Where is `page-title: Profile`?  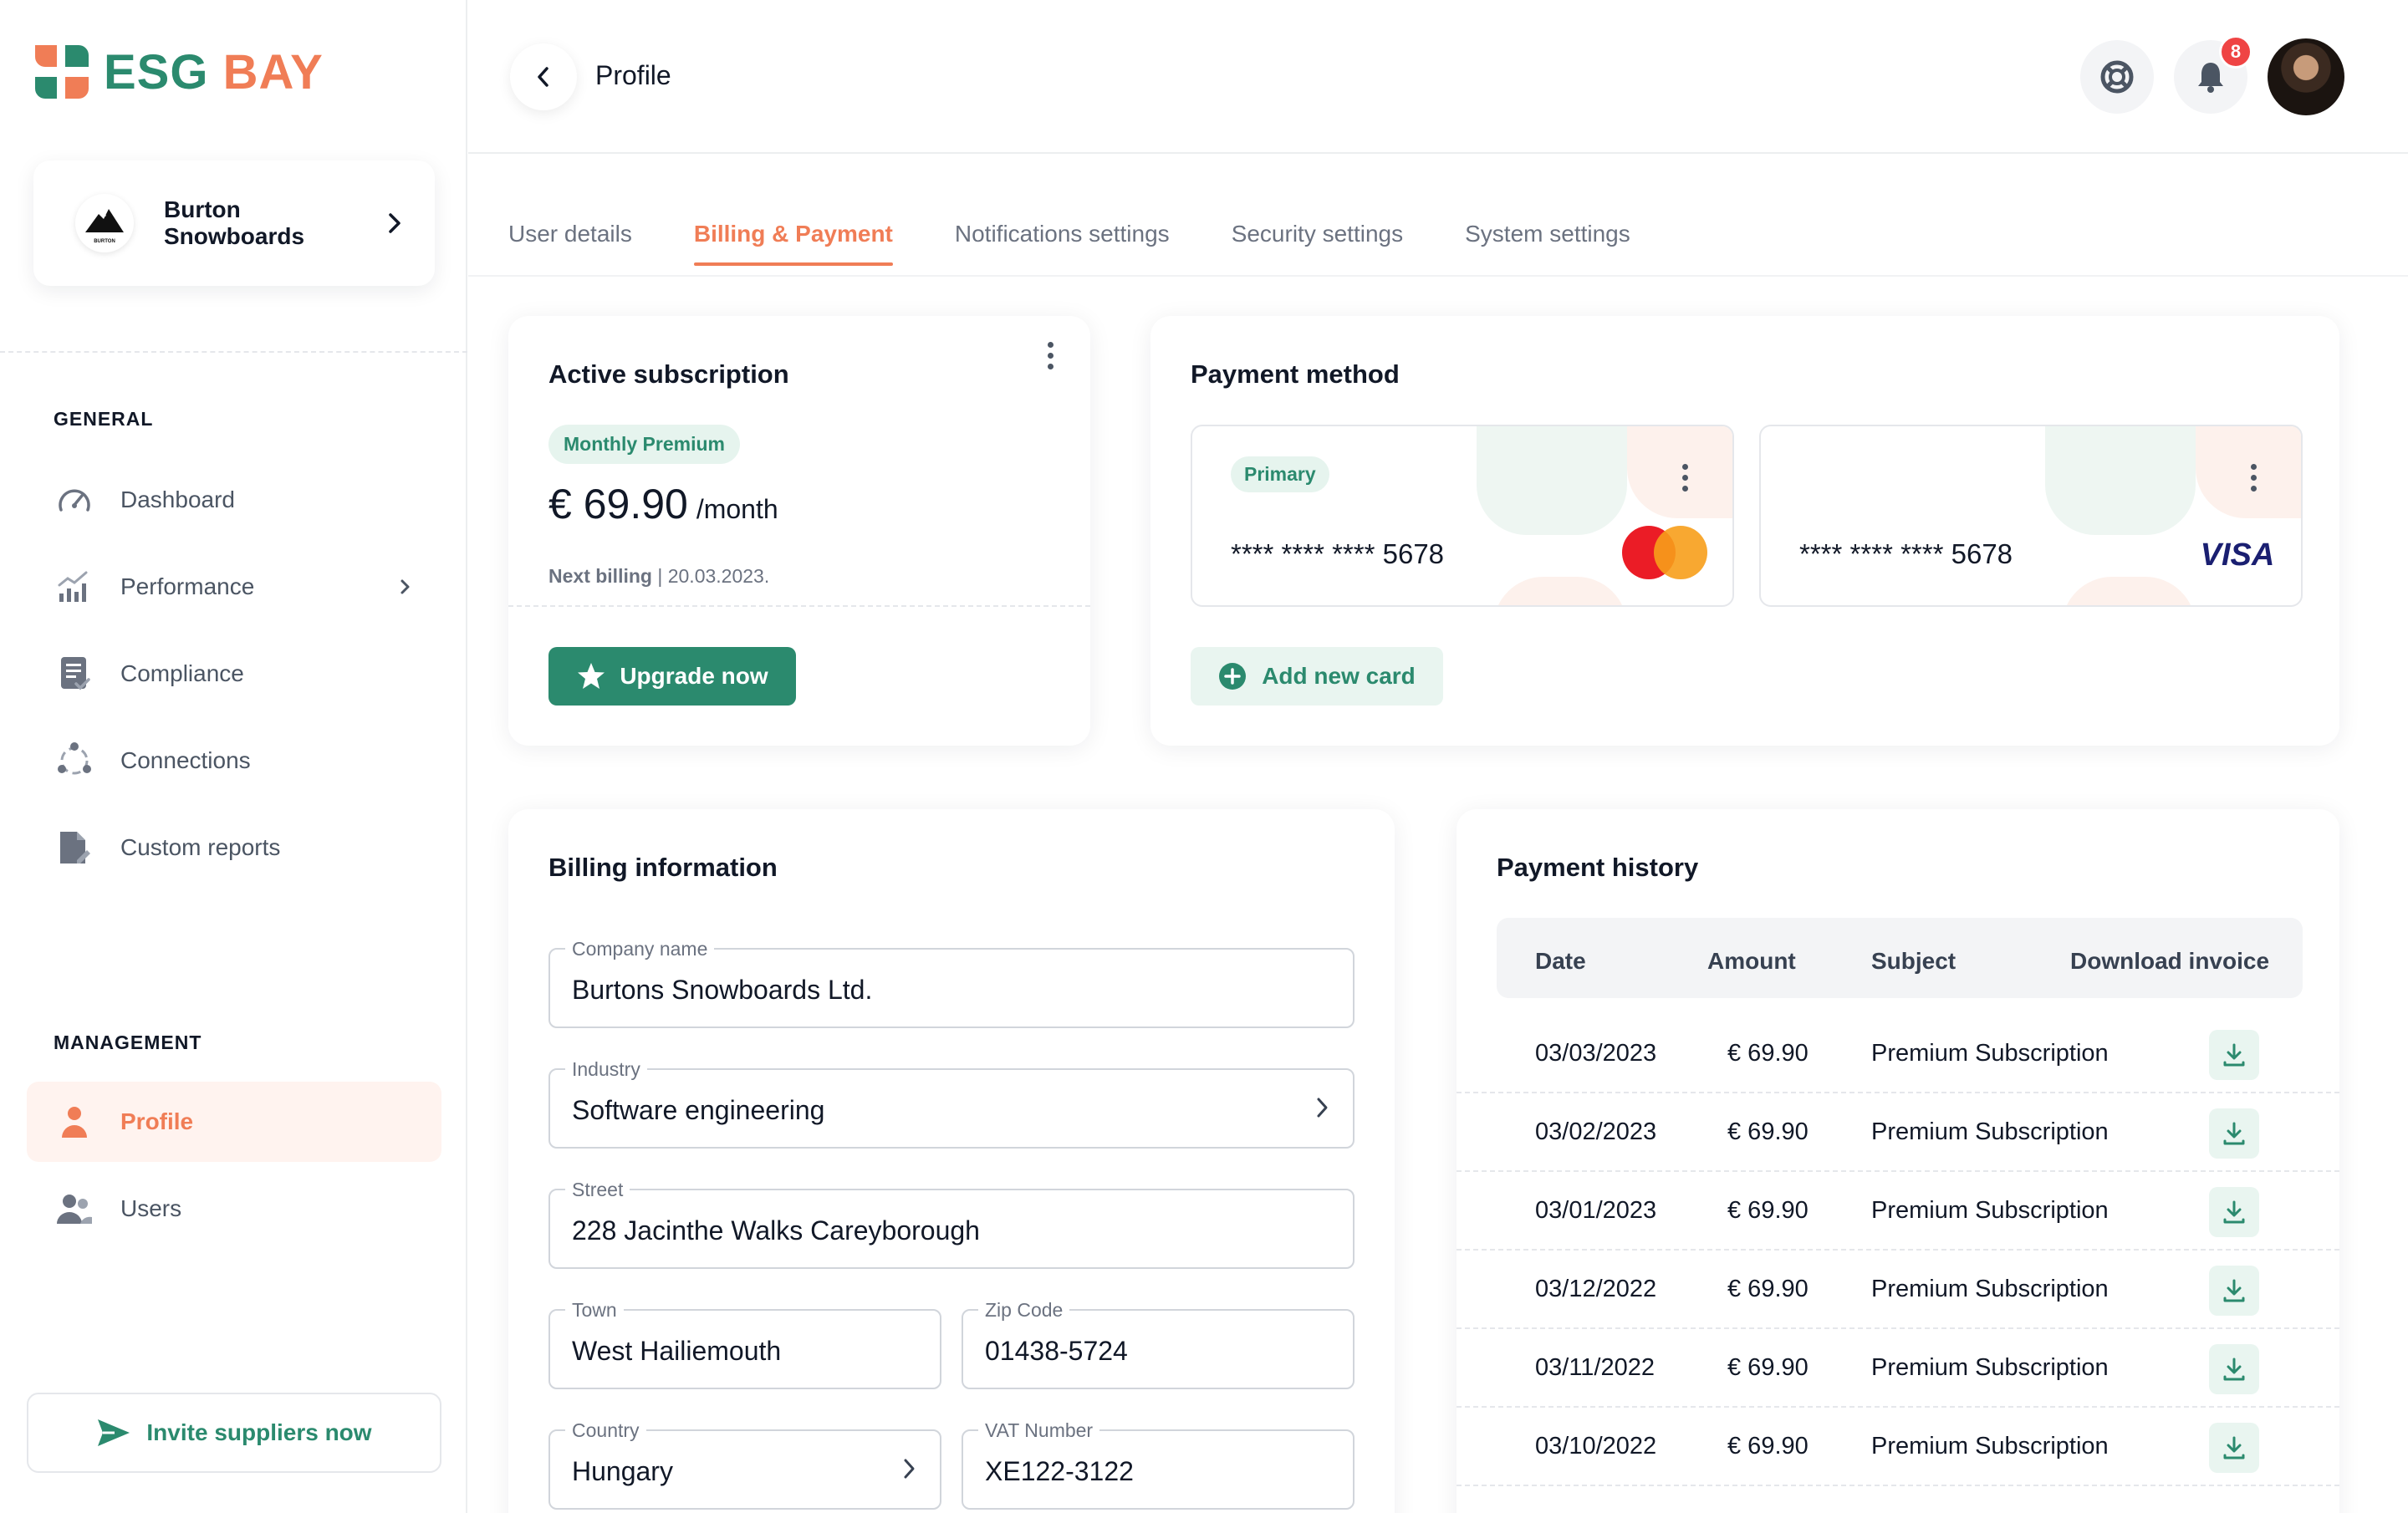 page-title: Profile is located at coordinates (633, 75).